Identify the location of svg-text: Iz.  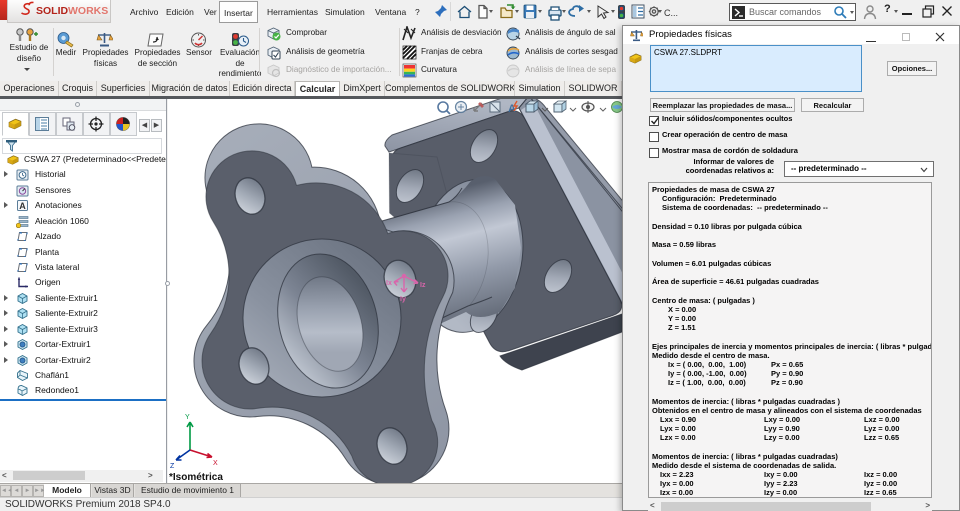
(423, 285).